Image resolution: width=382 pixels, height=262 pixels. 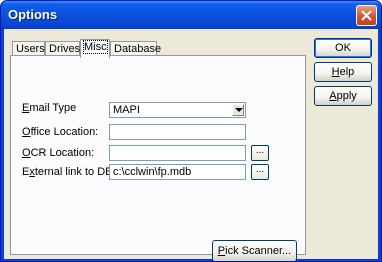 What do you see at coordinates (343, 72) in the screenshot?
I see `help-button: Help` at bounding box center [343, 72].